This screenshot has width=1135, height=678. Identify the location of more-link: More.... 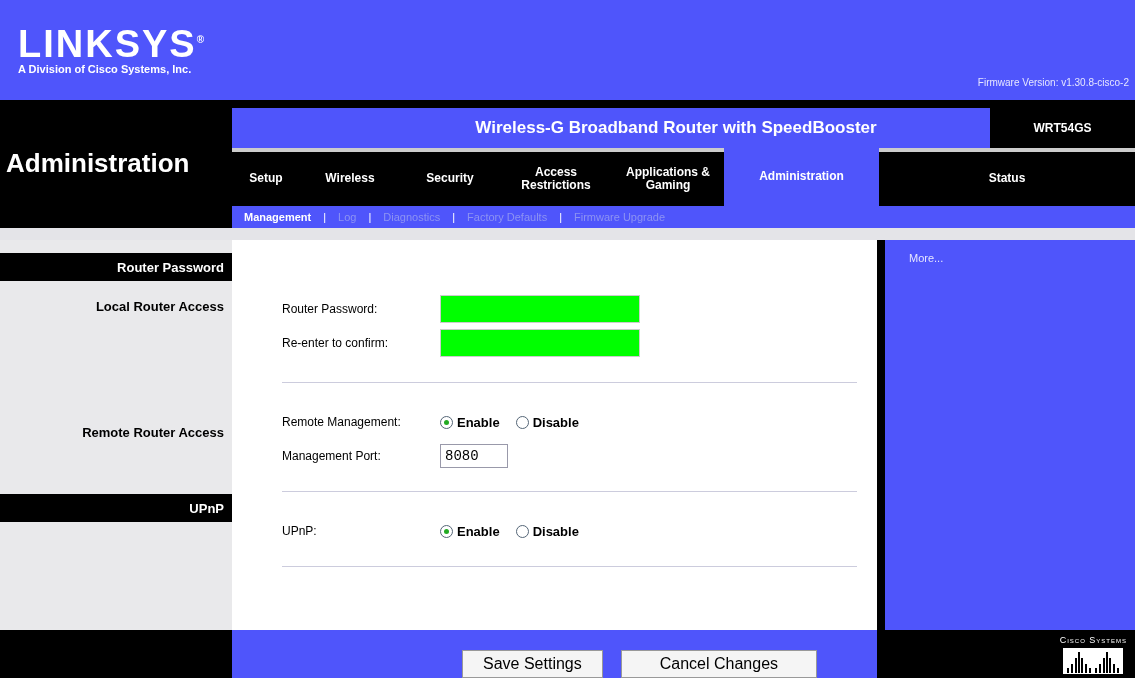
(926, 258).